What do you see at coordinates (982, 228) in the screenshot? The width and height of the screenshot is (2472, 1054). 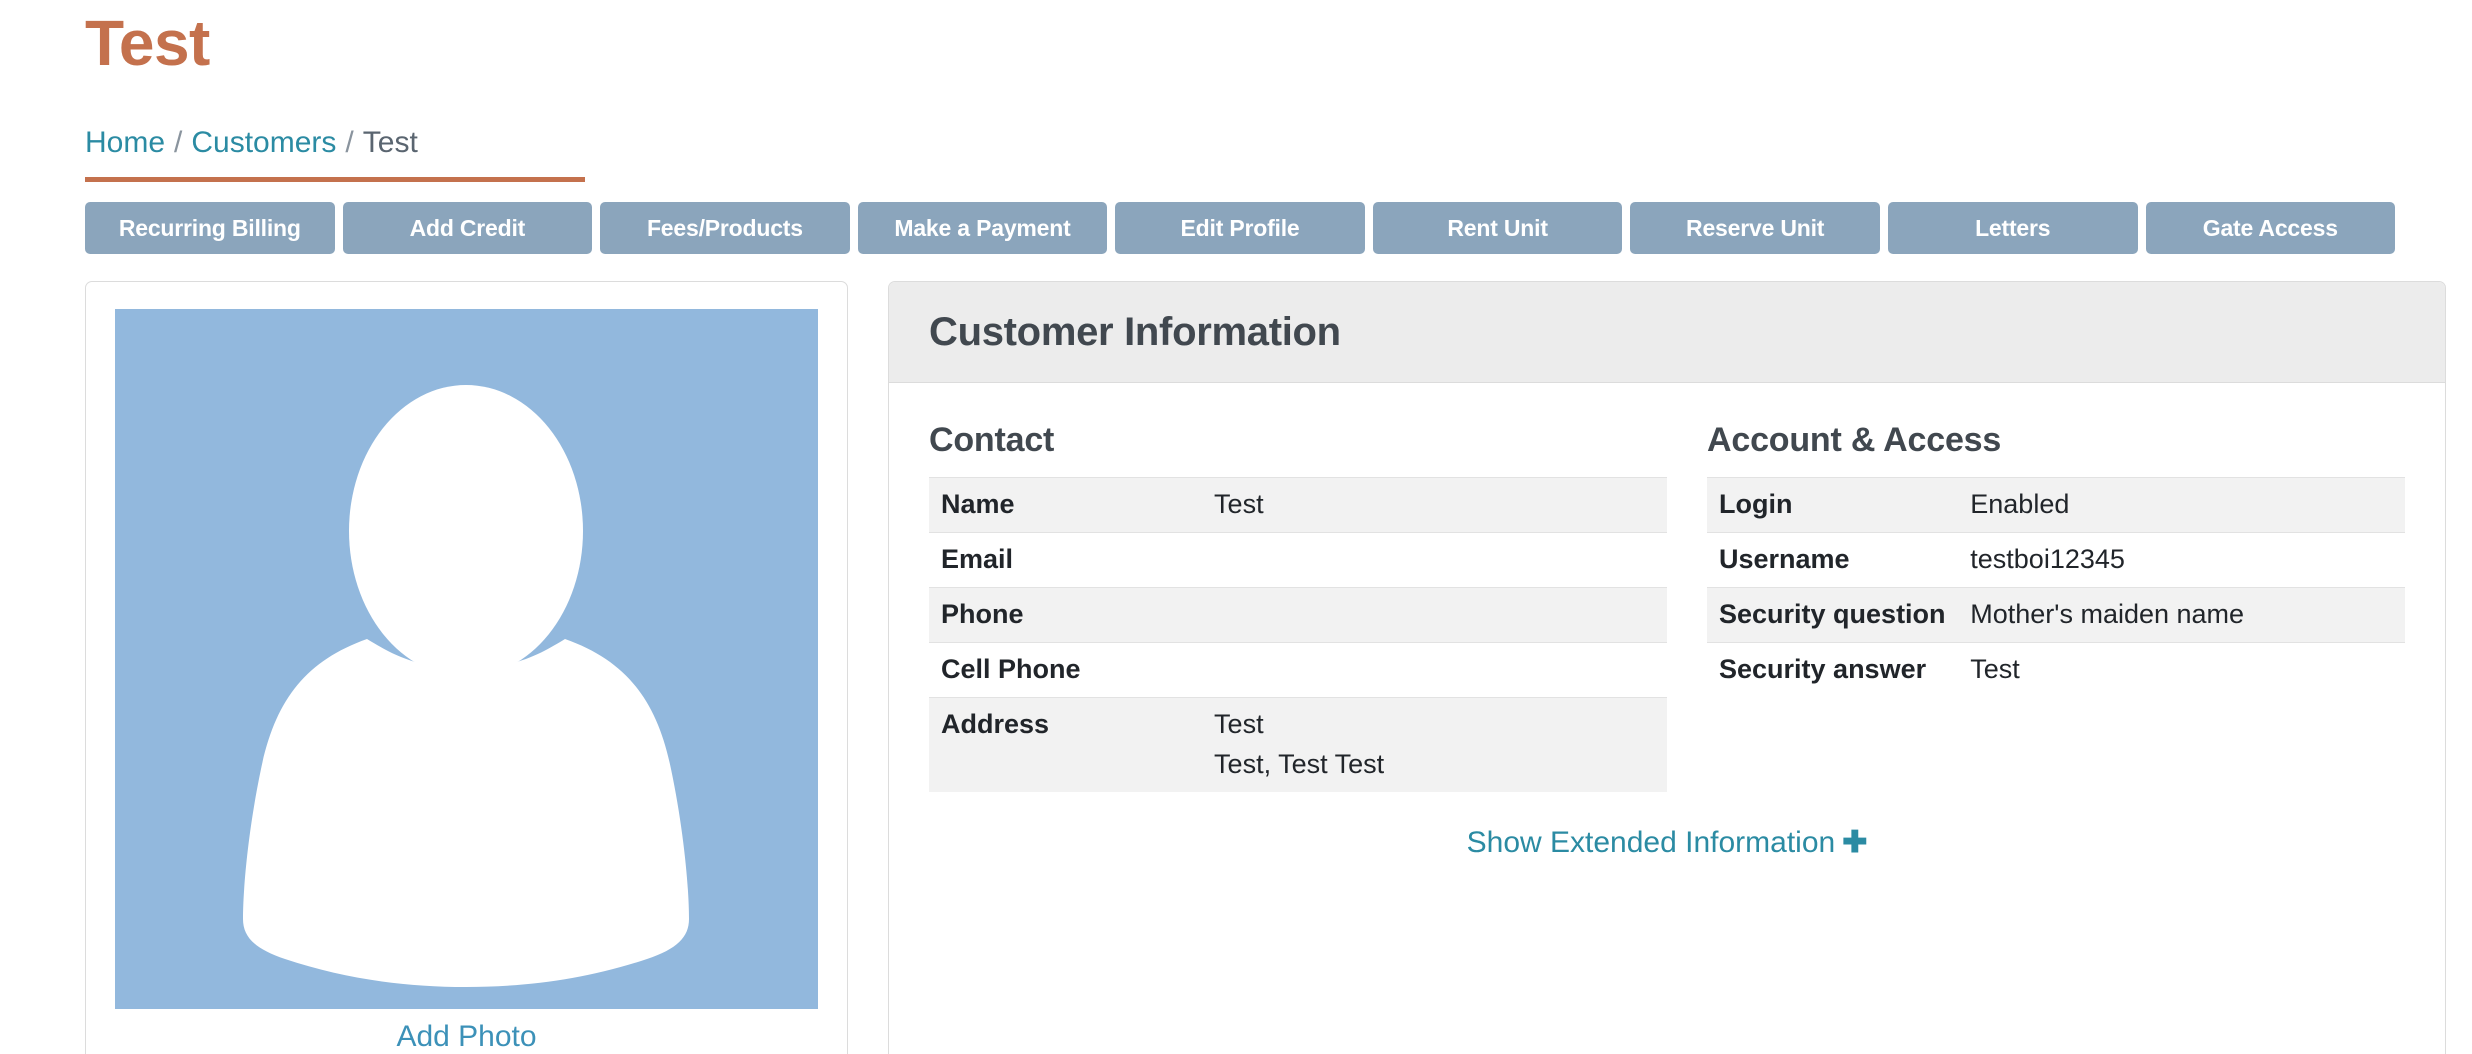 I see `toolbar-button-make-a-payment: Make a Payment` at bounding box center [982, 228].